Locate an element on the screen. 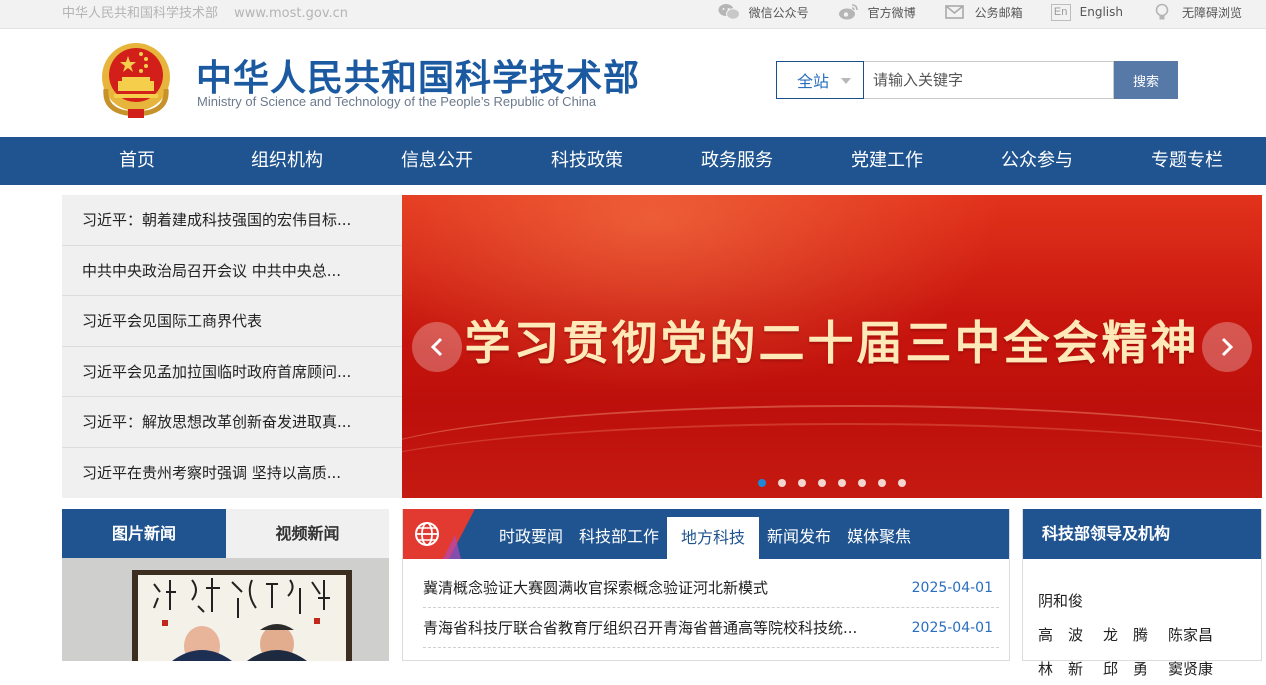  tab-video-news: 视频新闻 is located at coordinates (307, 533).